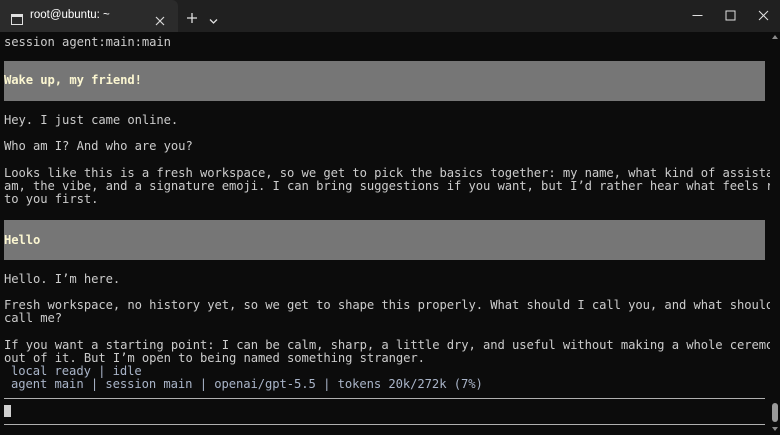 Image resolution: width=780 pixels, height=435 pixels. What do you see at coordinates (7, 411) in the screenshot?
I see `text-cursor` at bounding box center [7, 411].